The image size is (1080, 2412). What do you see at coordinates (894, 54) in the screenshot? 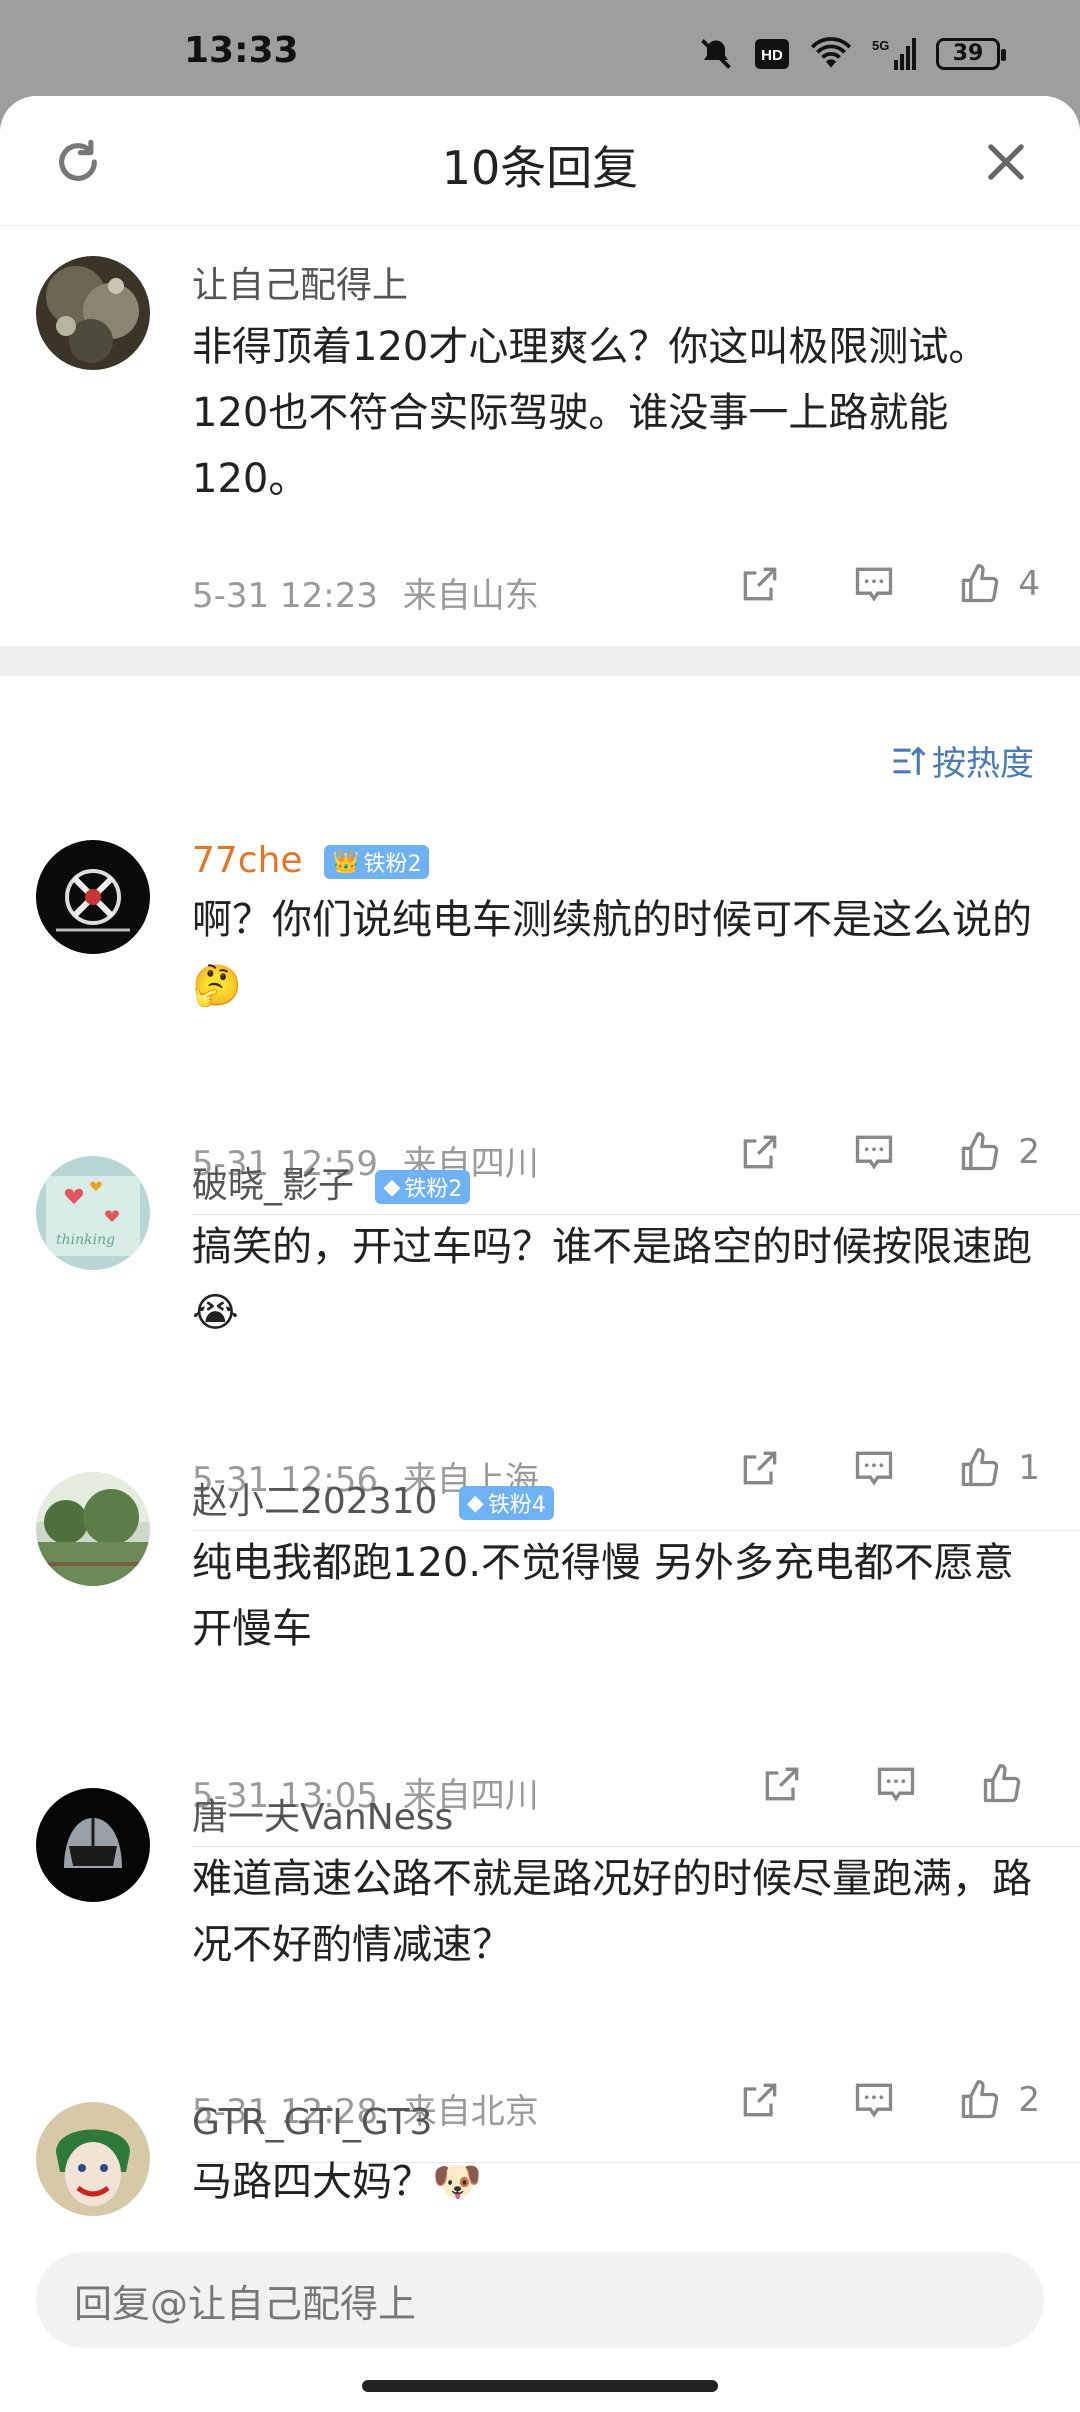
I see `signal-icon: 5G` at bounding box center [894, 54].